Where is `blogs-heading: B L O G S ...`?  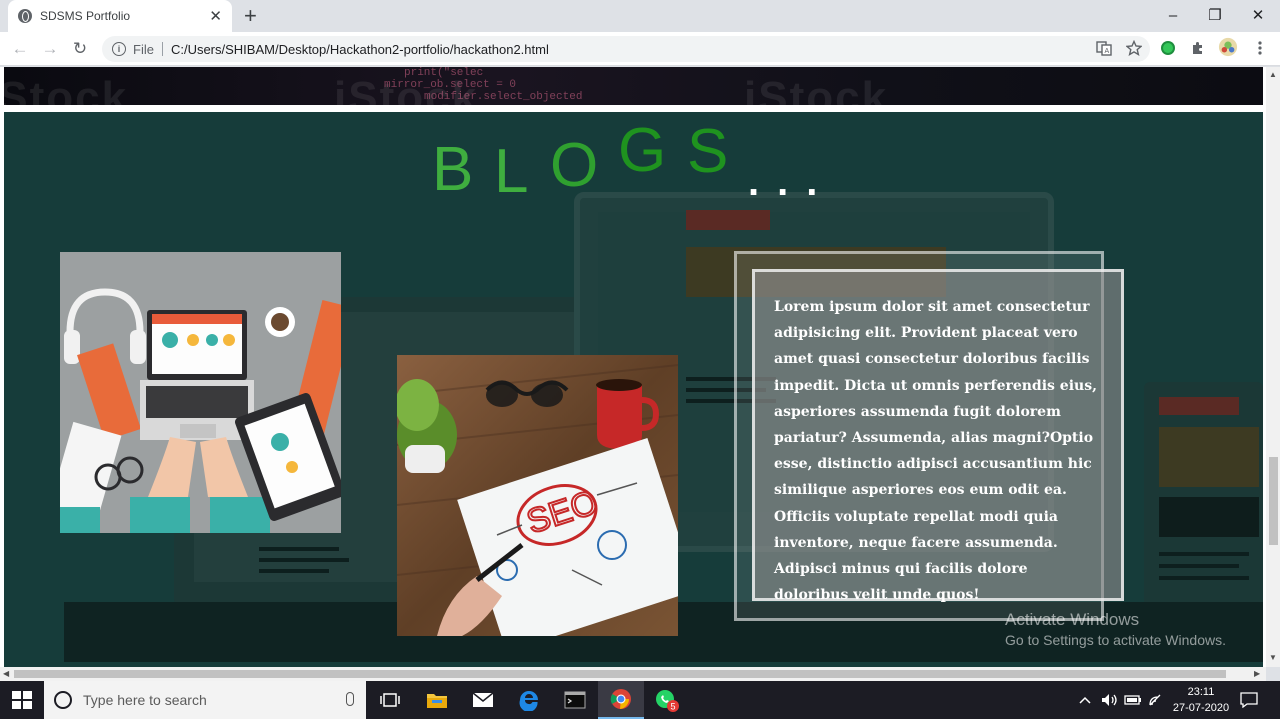 blogs-heading: B L O G S ... is located at coordinates (633, 162).